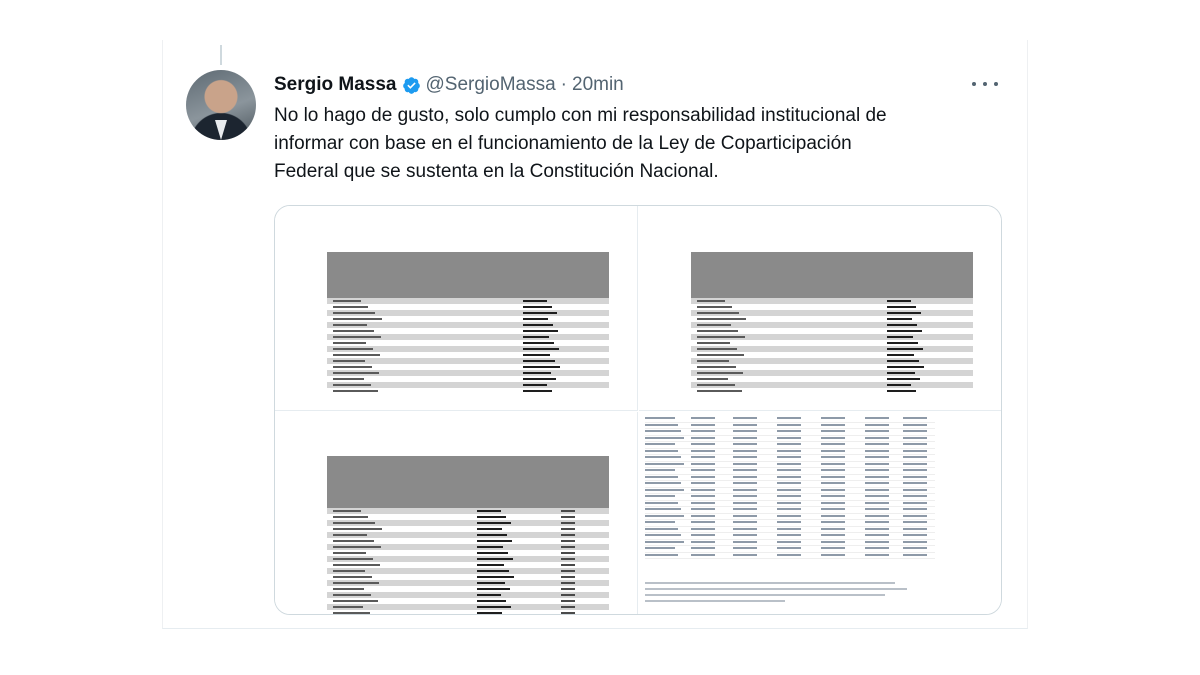 The height and width of the screenshot is (675, 1200). What do you see at coordinates (221, 55) in the screenshot?
I see `thread-connector-line` at bounding box center [221, 55].